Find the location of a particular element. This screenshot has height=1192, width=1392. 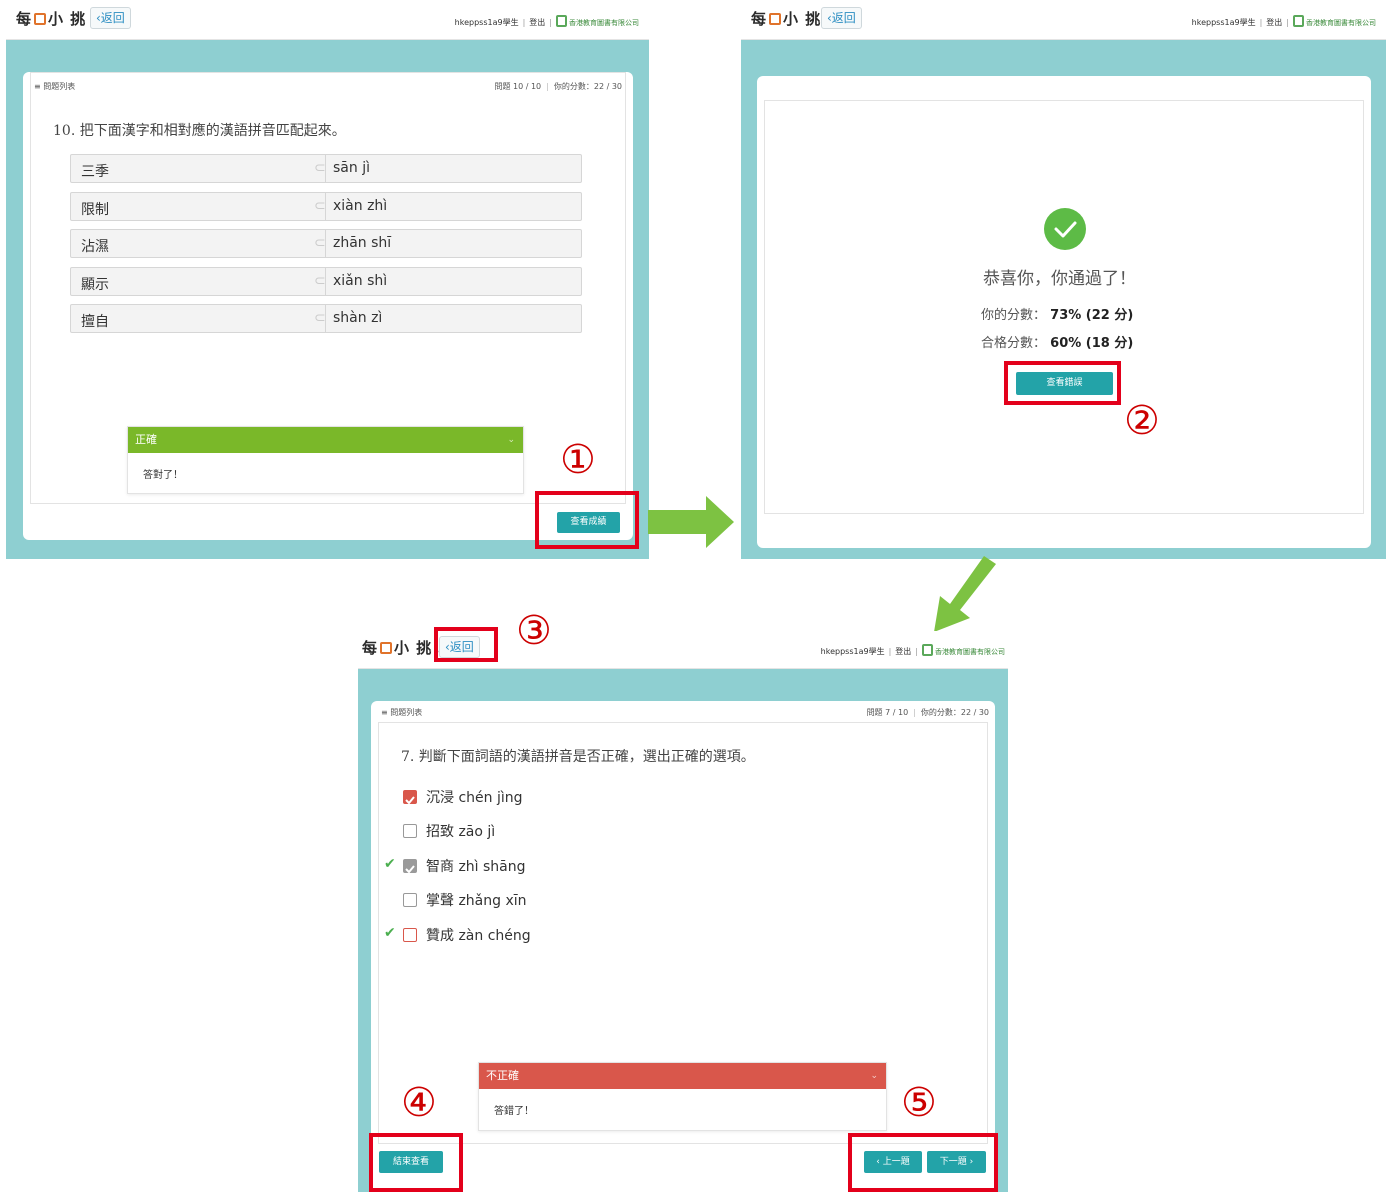

match-row: 顯示 ⊂ xiǎn shì is located at coordinates (326, 281).